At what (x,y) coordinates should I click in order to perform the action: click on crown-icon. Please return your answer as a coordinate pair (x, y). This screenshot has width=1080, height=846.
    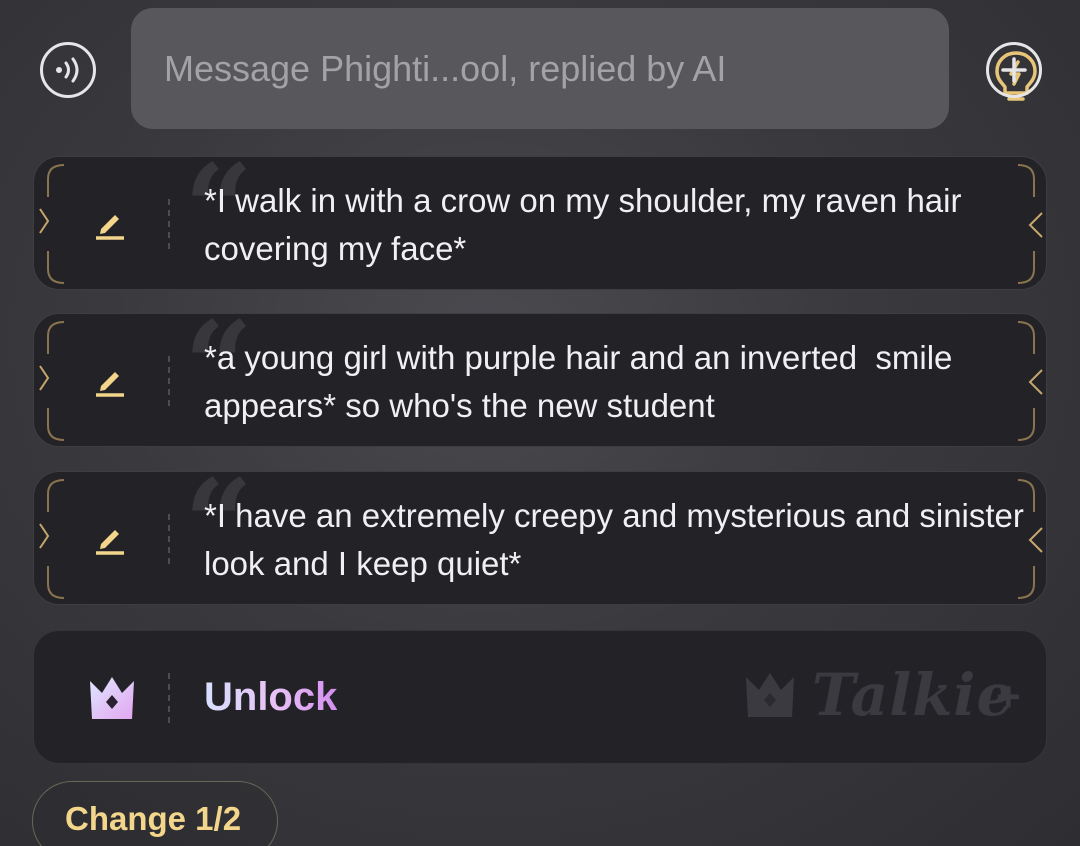
    Looking at the image, I should click on (112, 698).